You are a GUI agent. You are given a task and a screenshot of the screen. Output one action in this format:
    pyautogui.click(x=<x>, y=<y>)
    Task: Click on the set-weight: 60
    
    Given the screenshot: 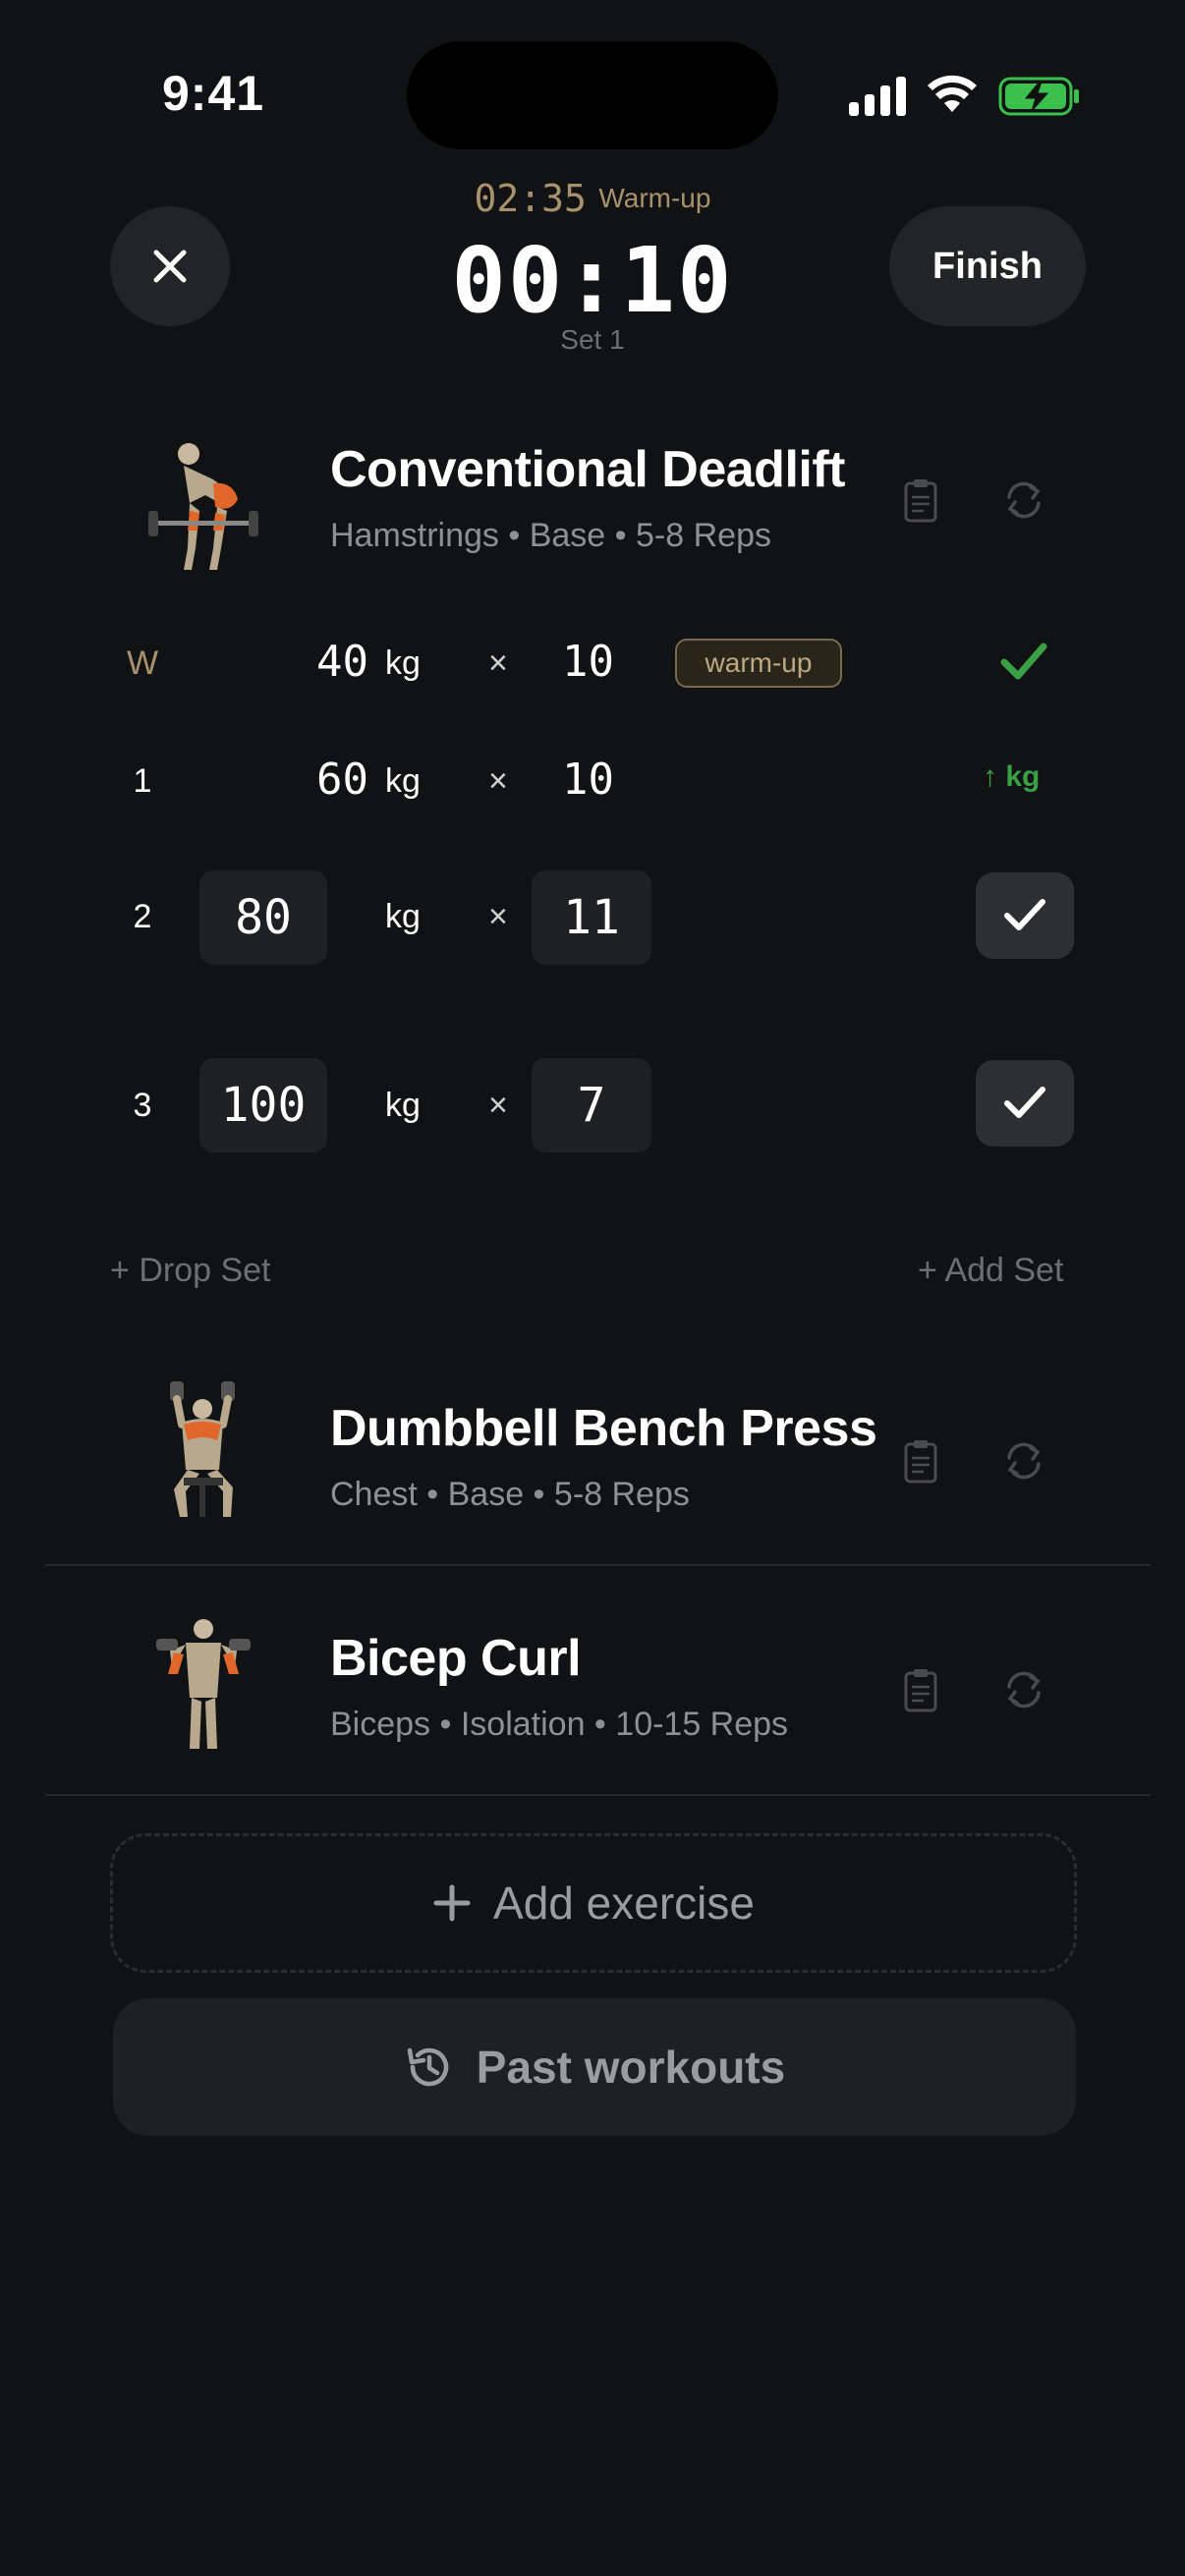 What is the action you would take?
    pyautogui.click(x=342, y=780)
    